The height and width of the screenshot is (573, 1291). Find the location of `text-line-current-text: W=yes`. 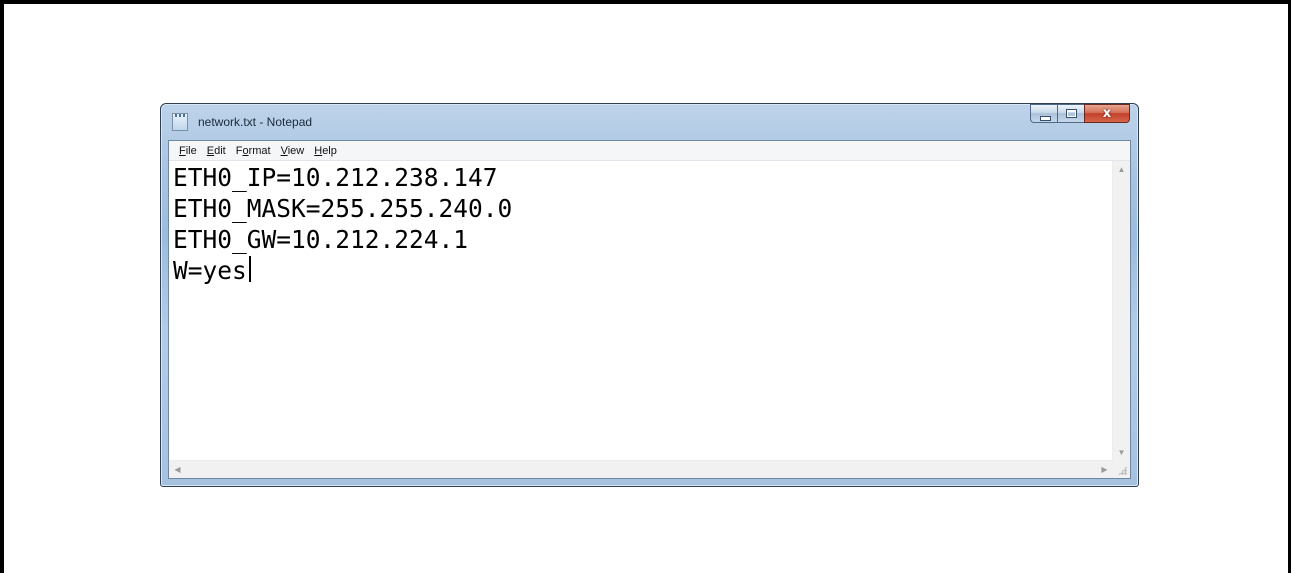

text-line-current-text: W=yes is located at coordinates (210, 270).